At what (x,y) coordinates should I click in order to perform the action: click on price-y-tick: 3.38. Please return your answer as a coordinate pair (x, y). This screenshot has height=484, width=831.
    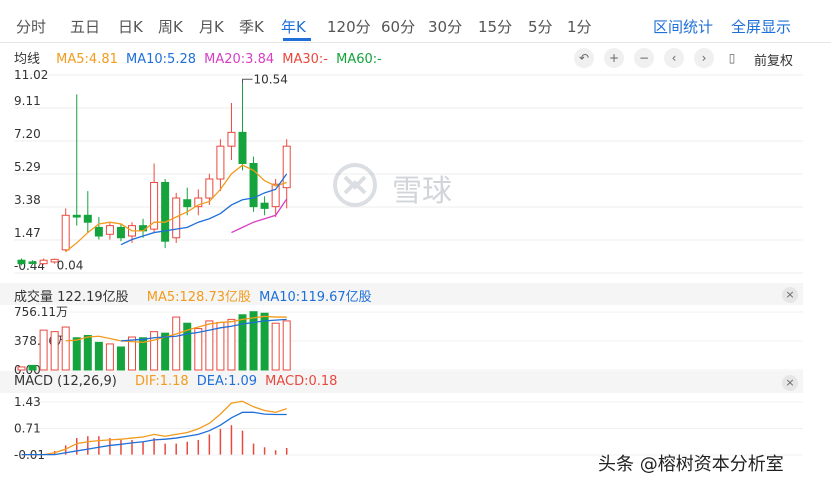
    Looking at the image, I should click on (27, 200).